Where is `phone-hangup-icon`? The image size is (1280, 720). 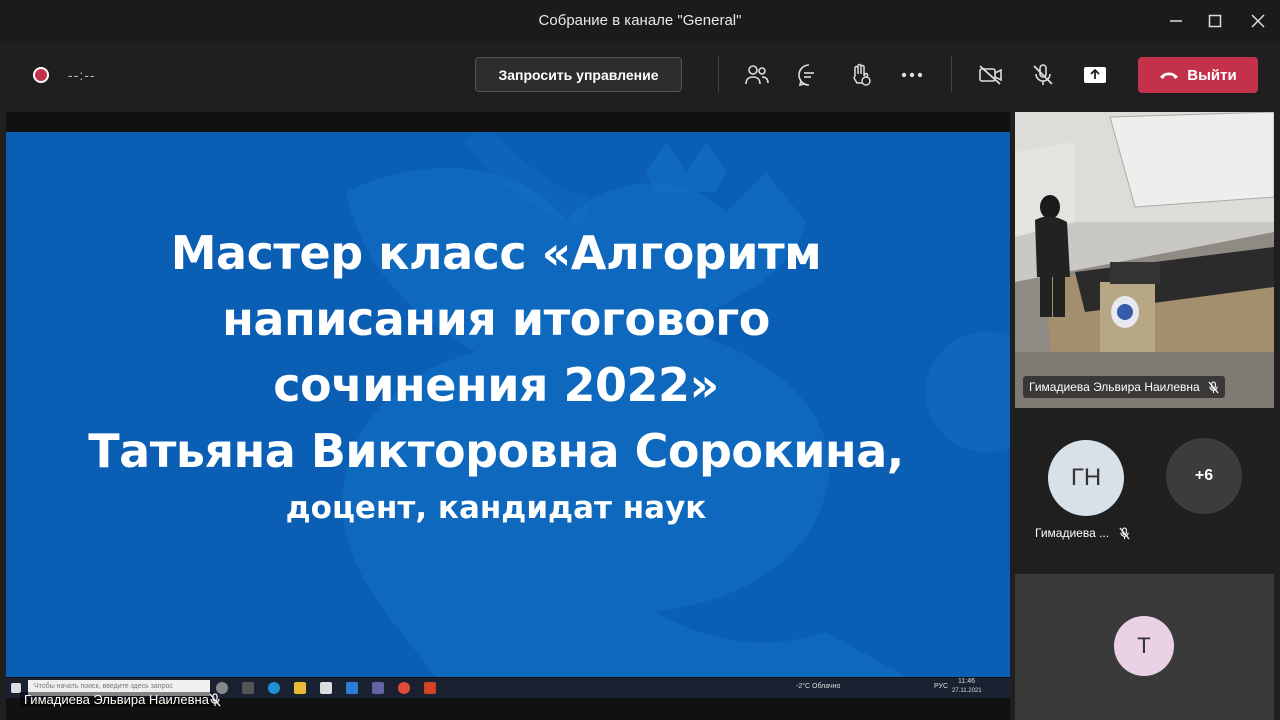 phone-hangup-icon is located at coordinates (1169, 75).